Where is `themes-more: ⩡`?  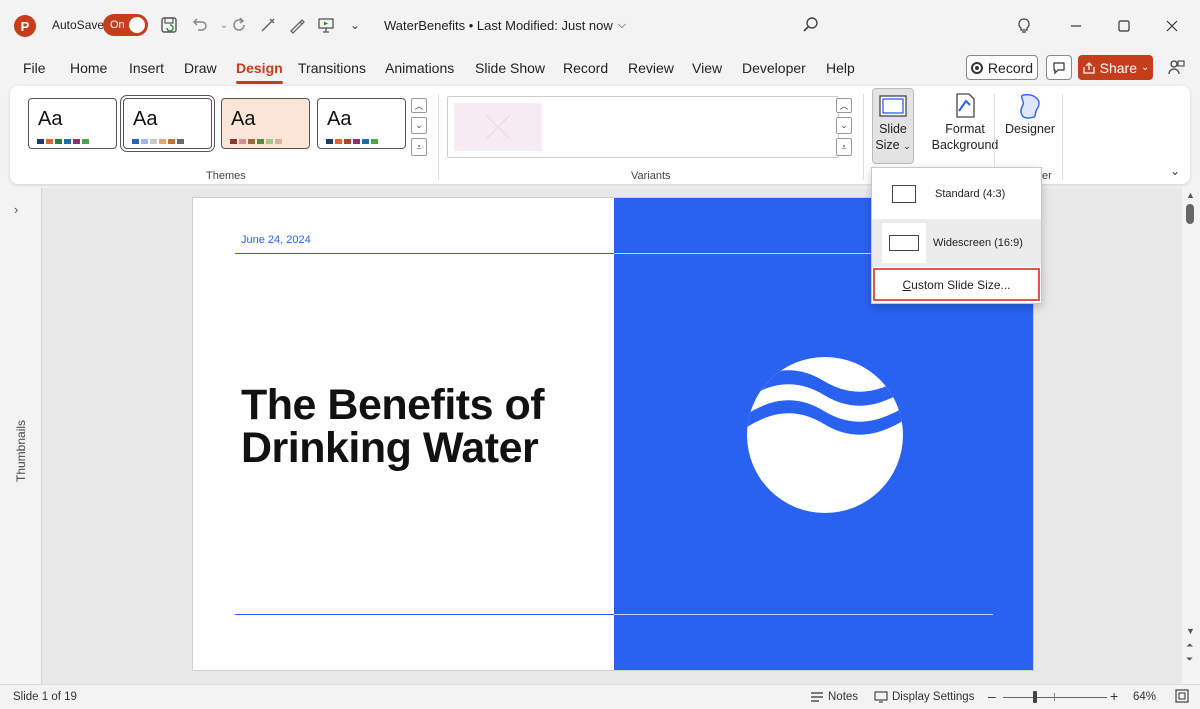 themes-more: ⩡ is located at coordinates (419, 147).